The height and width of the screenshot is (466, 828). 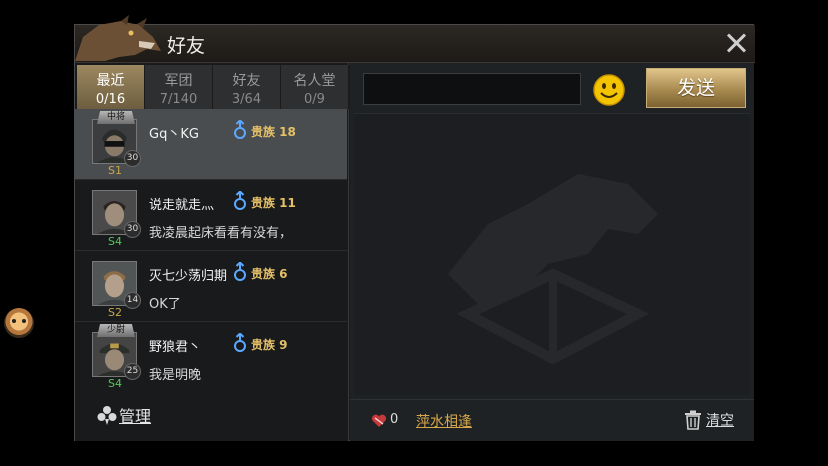 I want to click on relationship-link: 萍水相逢, so click(x=444, y=421).